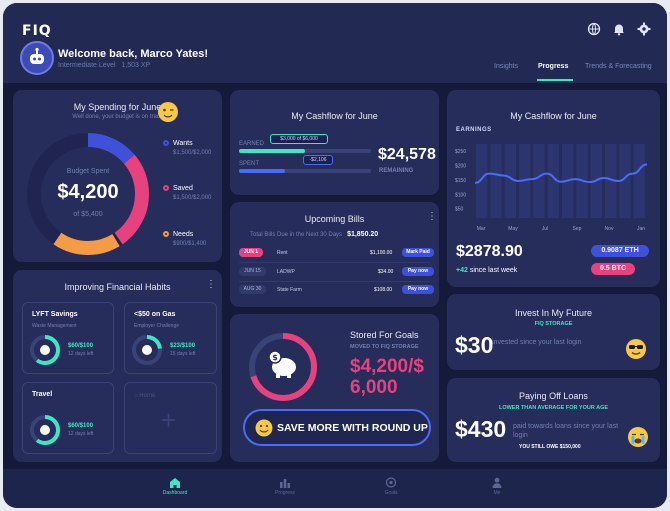 This screenshot has height=511, width=670. Describe the element at coordinates (636, 349) in the screenshot. I see `cool-emoji-icon` at that location.